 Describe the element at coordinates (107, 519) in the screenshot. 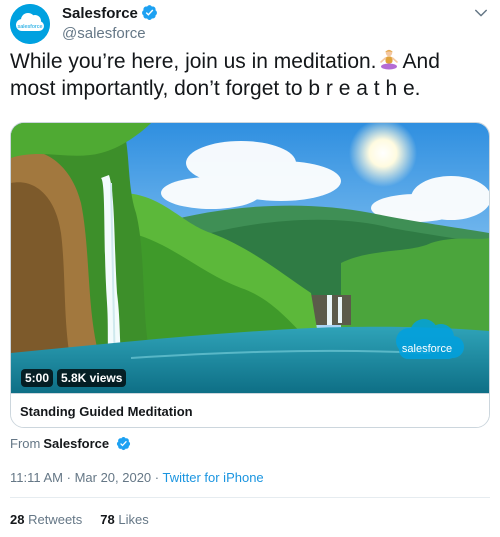

I see `likes-count: 78` at that location.